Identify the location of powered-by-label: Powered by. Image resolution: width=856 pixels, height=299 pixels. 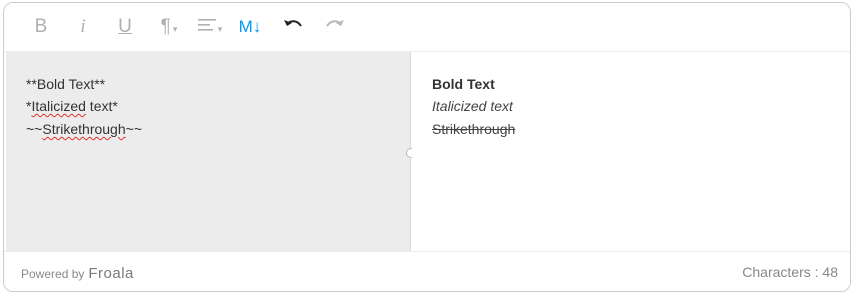
(53, 274).